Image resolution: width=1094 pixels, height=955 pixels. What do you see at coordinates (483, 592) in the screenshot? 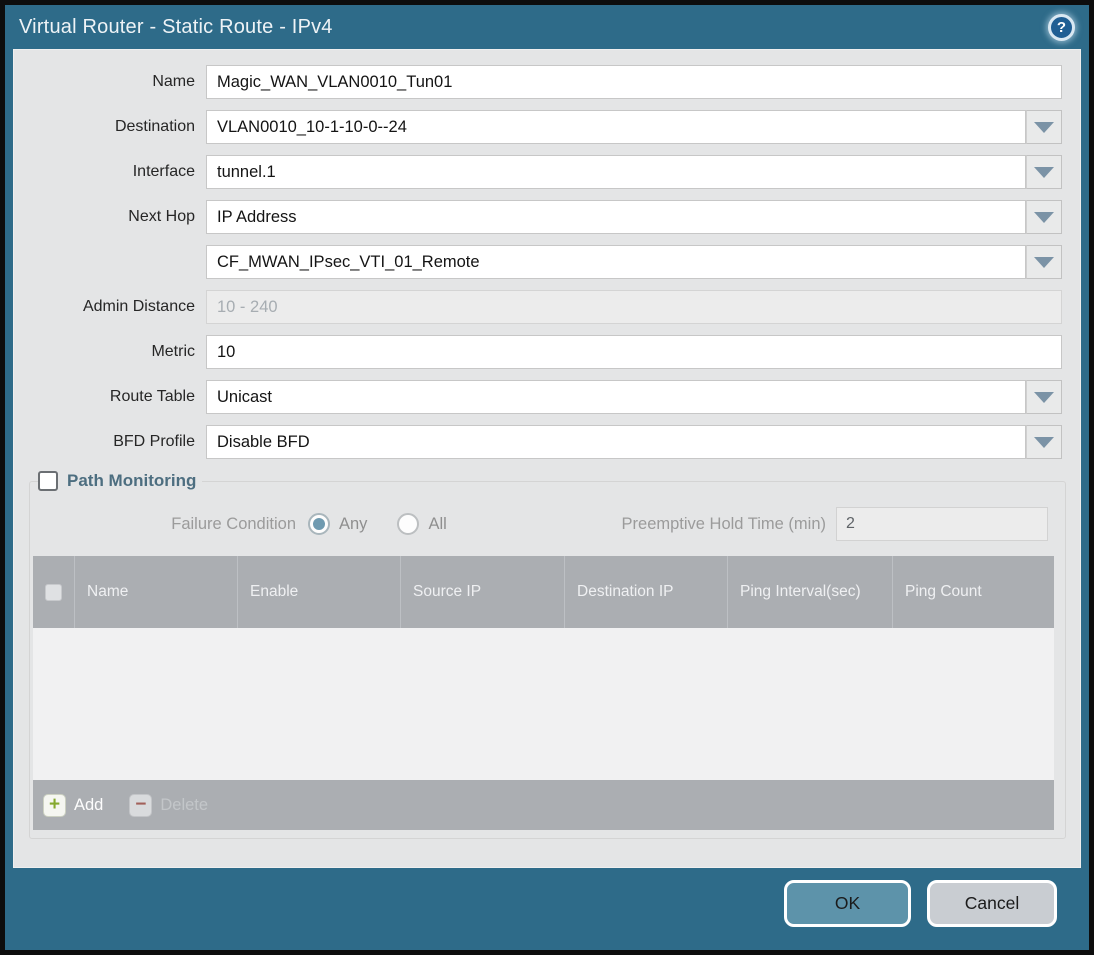
I see `header-cell-source-ip: Source IP` at bounding box center [483, 592].